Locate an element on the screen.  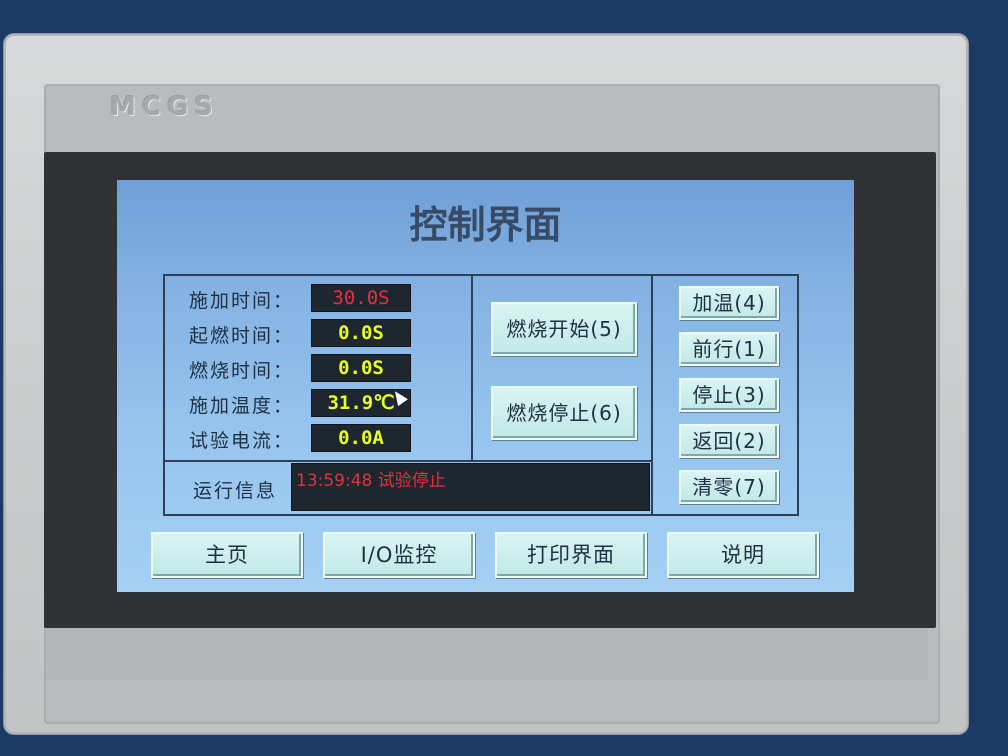
nav-help-button: 说明 is located at coordinates (743, 555).